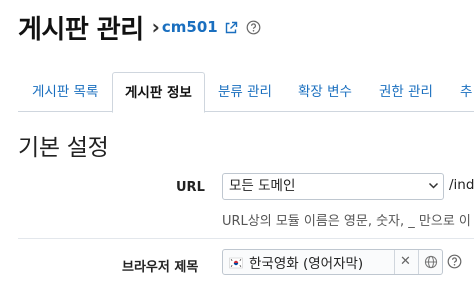 This screenshot has width=474, height=285. Describe the element at coordinates (346, 221) in the screenshot. I see `url-help-text: URL상의 모듈 이름은 영문, 숫자, _ 만으로 이` at that location.